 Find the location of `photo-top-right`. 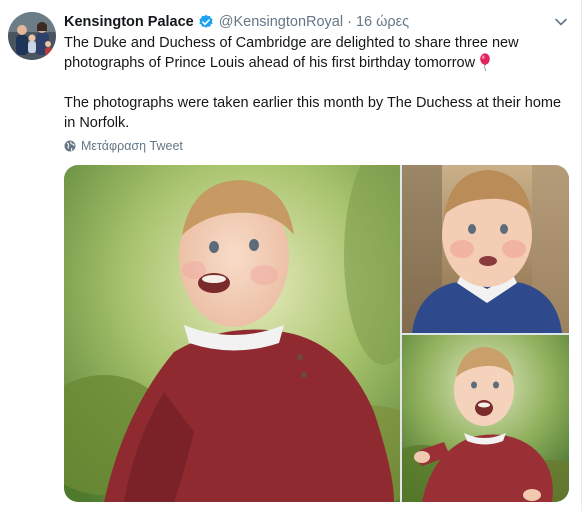

photo-top-right is located at coordinates (485, 249).